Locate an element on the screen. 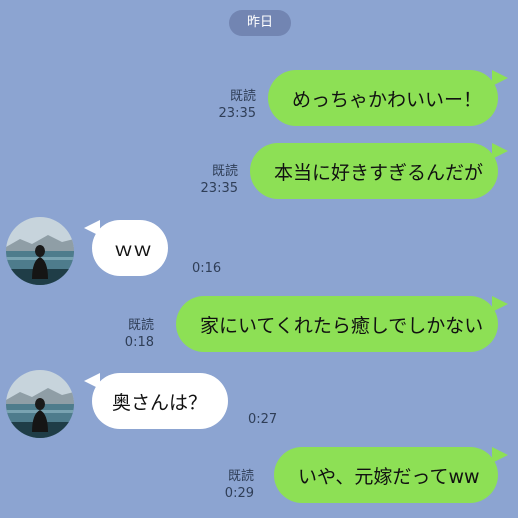 Image resolution: width=518 pixels, height=518 pixels. outgoing-message-bubble: めっちゃかわいいー！ is located at coordinates (383, 98).